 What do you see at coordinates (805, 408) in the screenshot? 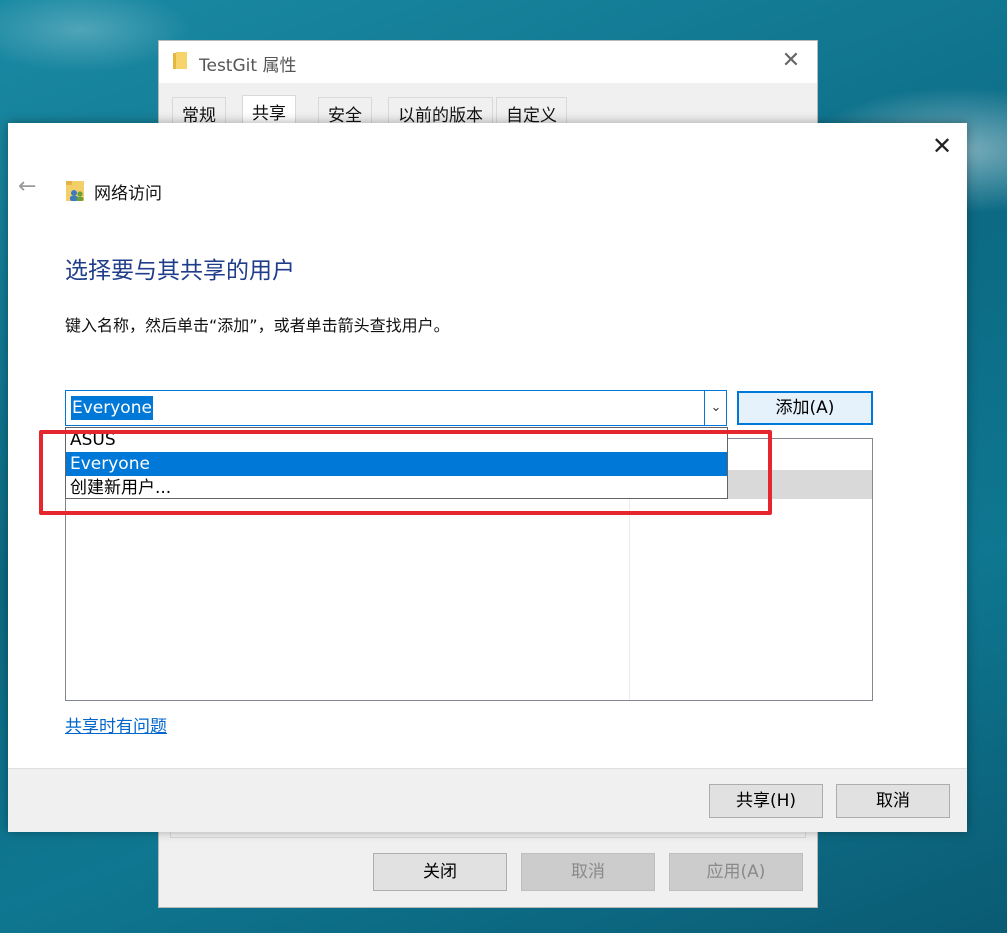
I see `add-button: 添加(A)` at bounding box center [805, 408].